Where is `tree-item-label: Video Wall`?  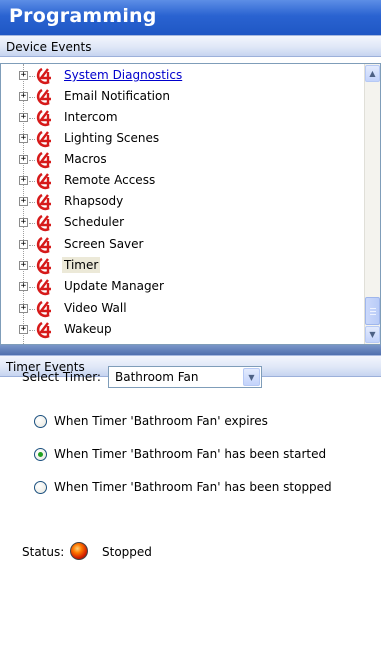 tree-item-label: Video Wall is located at coordinates (95, 308).